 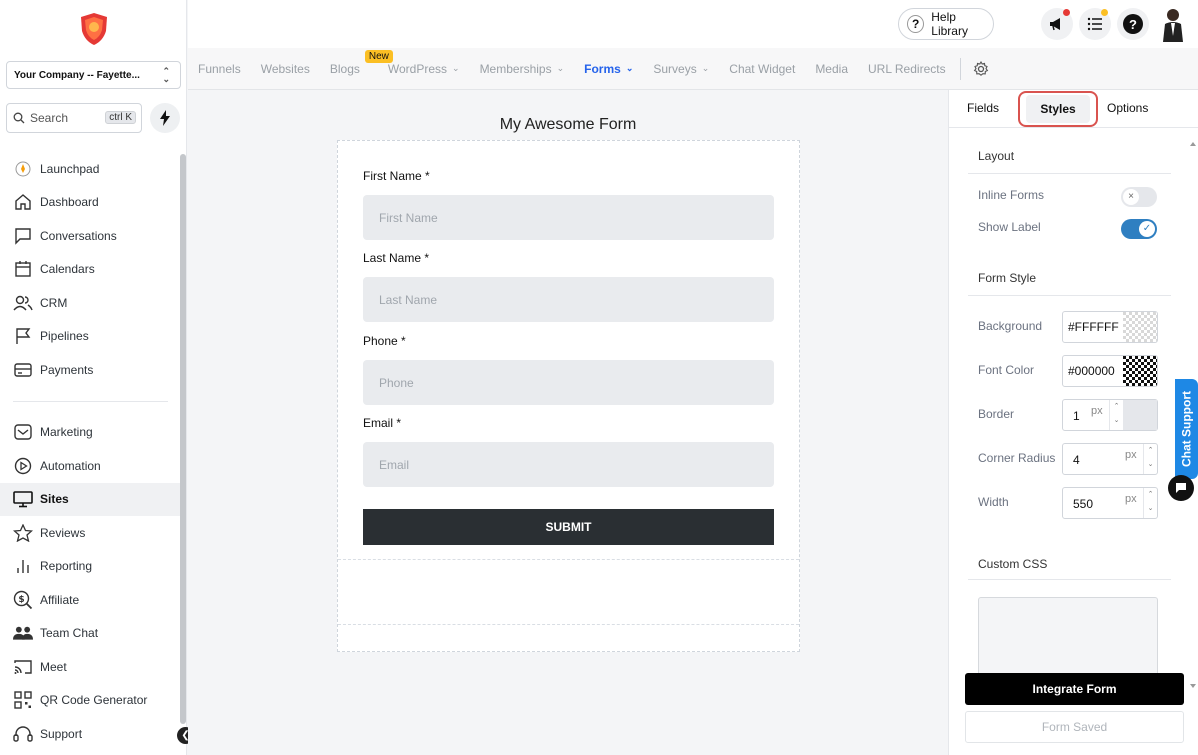 What do you see at coordinates (608, 69) in the screenshot?
I see `tab-forms: Forms ⌄` at bounding box center [608, 69].